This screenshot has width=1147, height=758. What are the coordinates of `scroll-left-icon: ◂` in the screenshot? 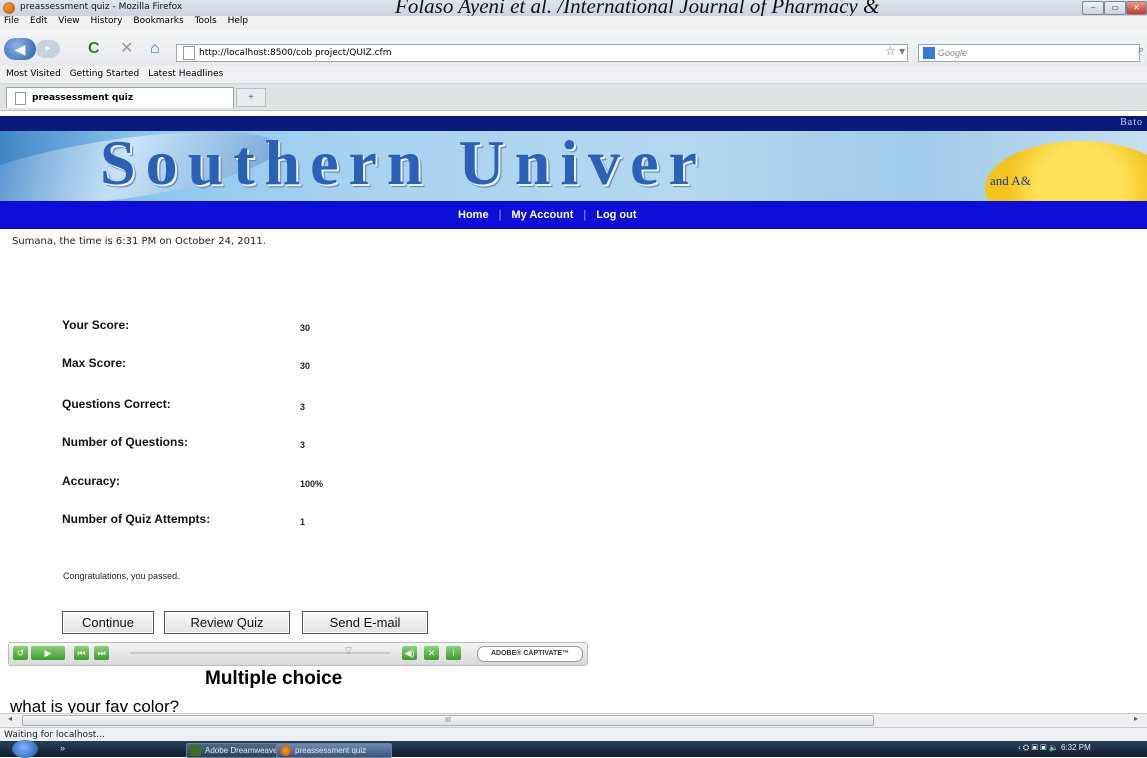 It's located at (10, 718).